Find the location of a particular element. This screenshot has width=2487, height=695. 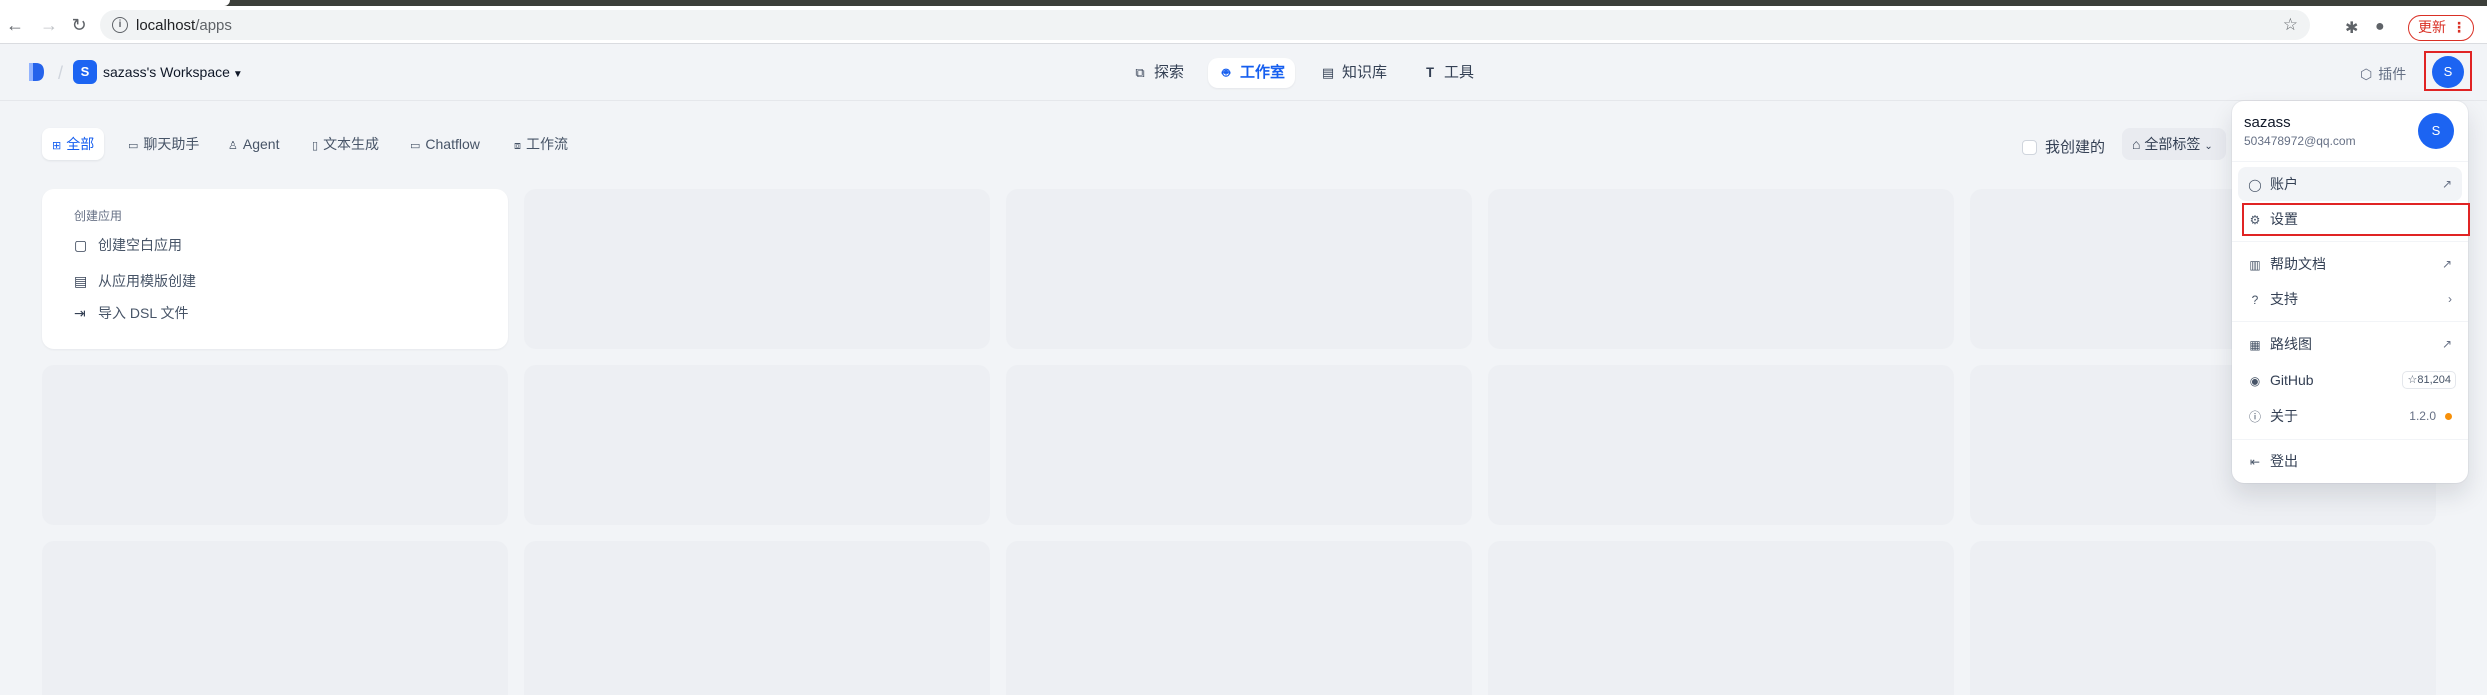

document-icon: ▯ is located at coordinates (315, 146).